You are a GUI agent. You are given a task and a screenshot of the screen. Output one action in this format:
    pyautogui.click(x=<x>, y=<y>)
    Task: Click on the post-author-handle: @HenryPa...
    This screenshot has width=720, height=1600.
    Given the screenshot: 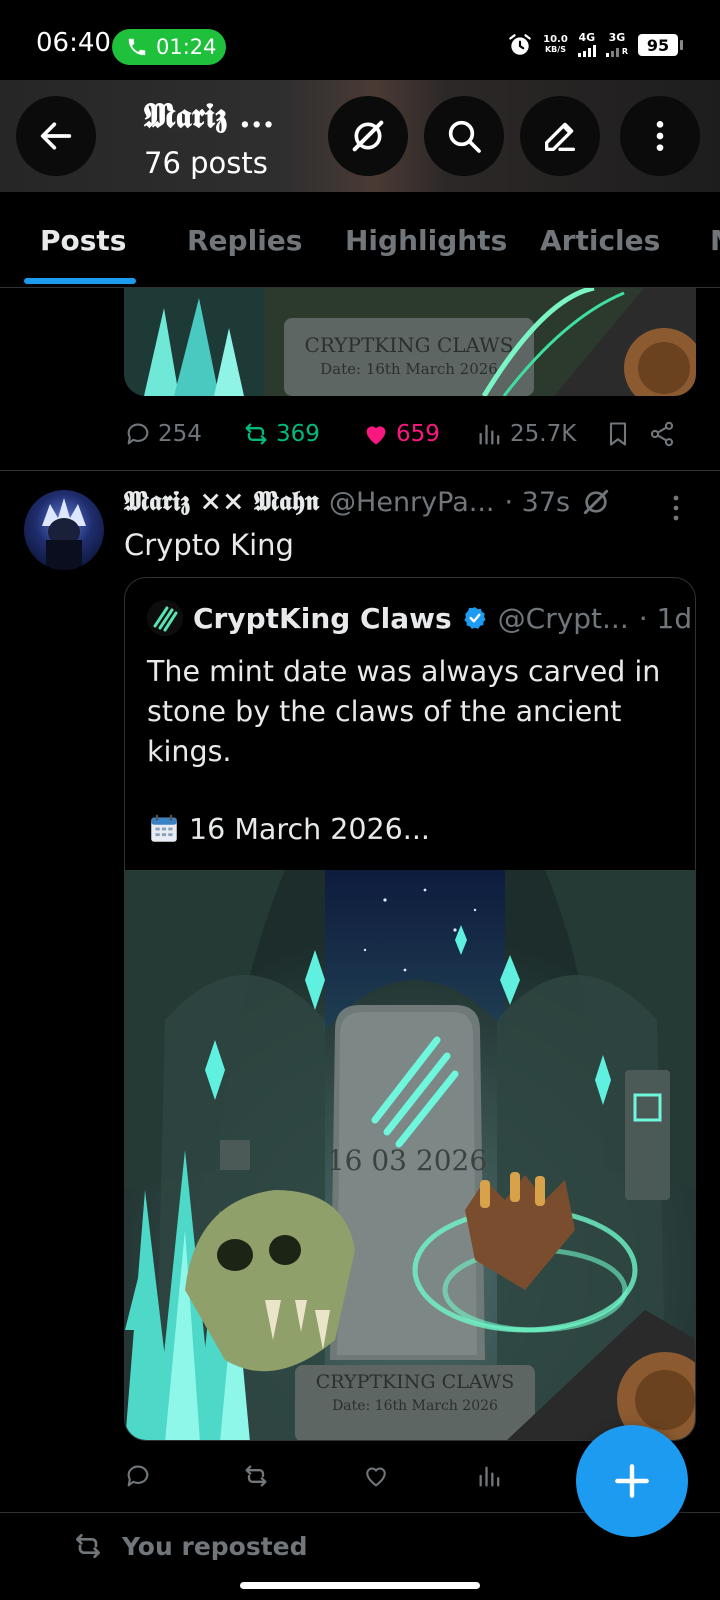 What is the action you would take?
    pyautogui.click(x=411, y=502)
    